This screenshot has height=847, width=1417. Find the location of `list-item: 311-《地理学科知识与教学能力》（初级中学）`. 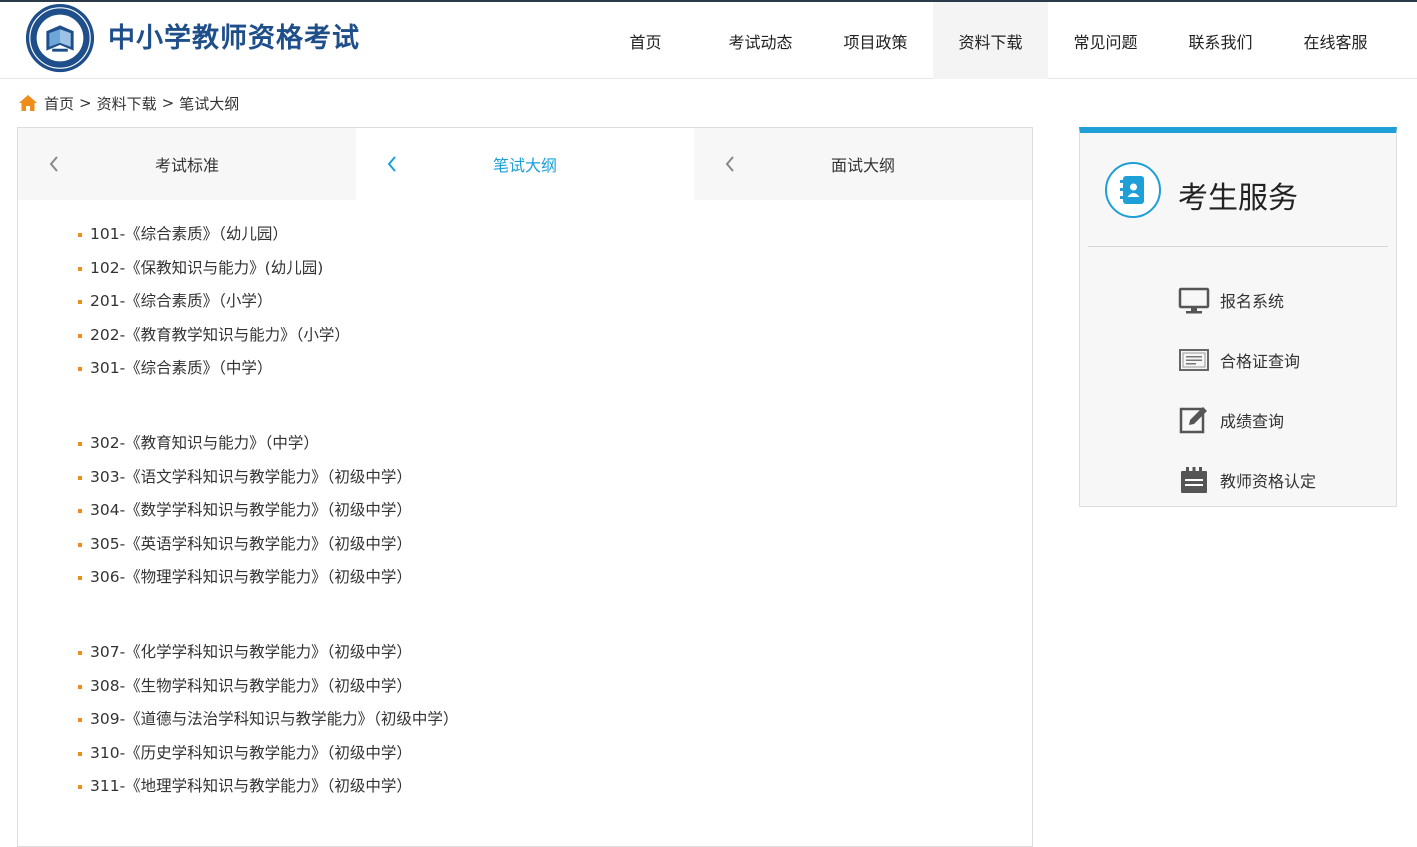

list-item: 311-《地理学科知识与教学能力》（初级中学） is located at coordinates (267, 787).